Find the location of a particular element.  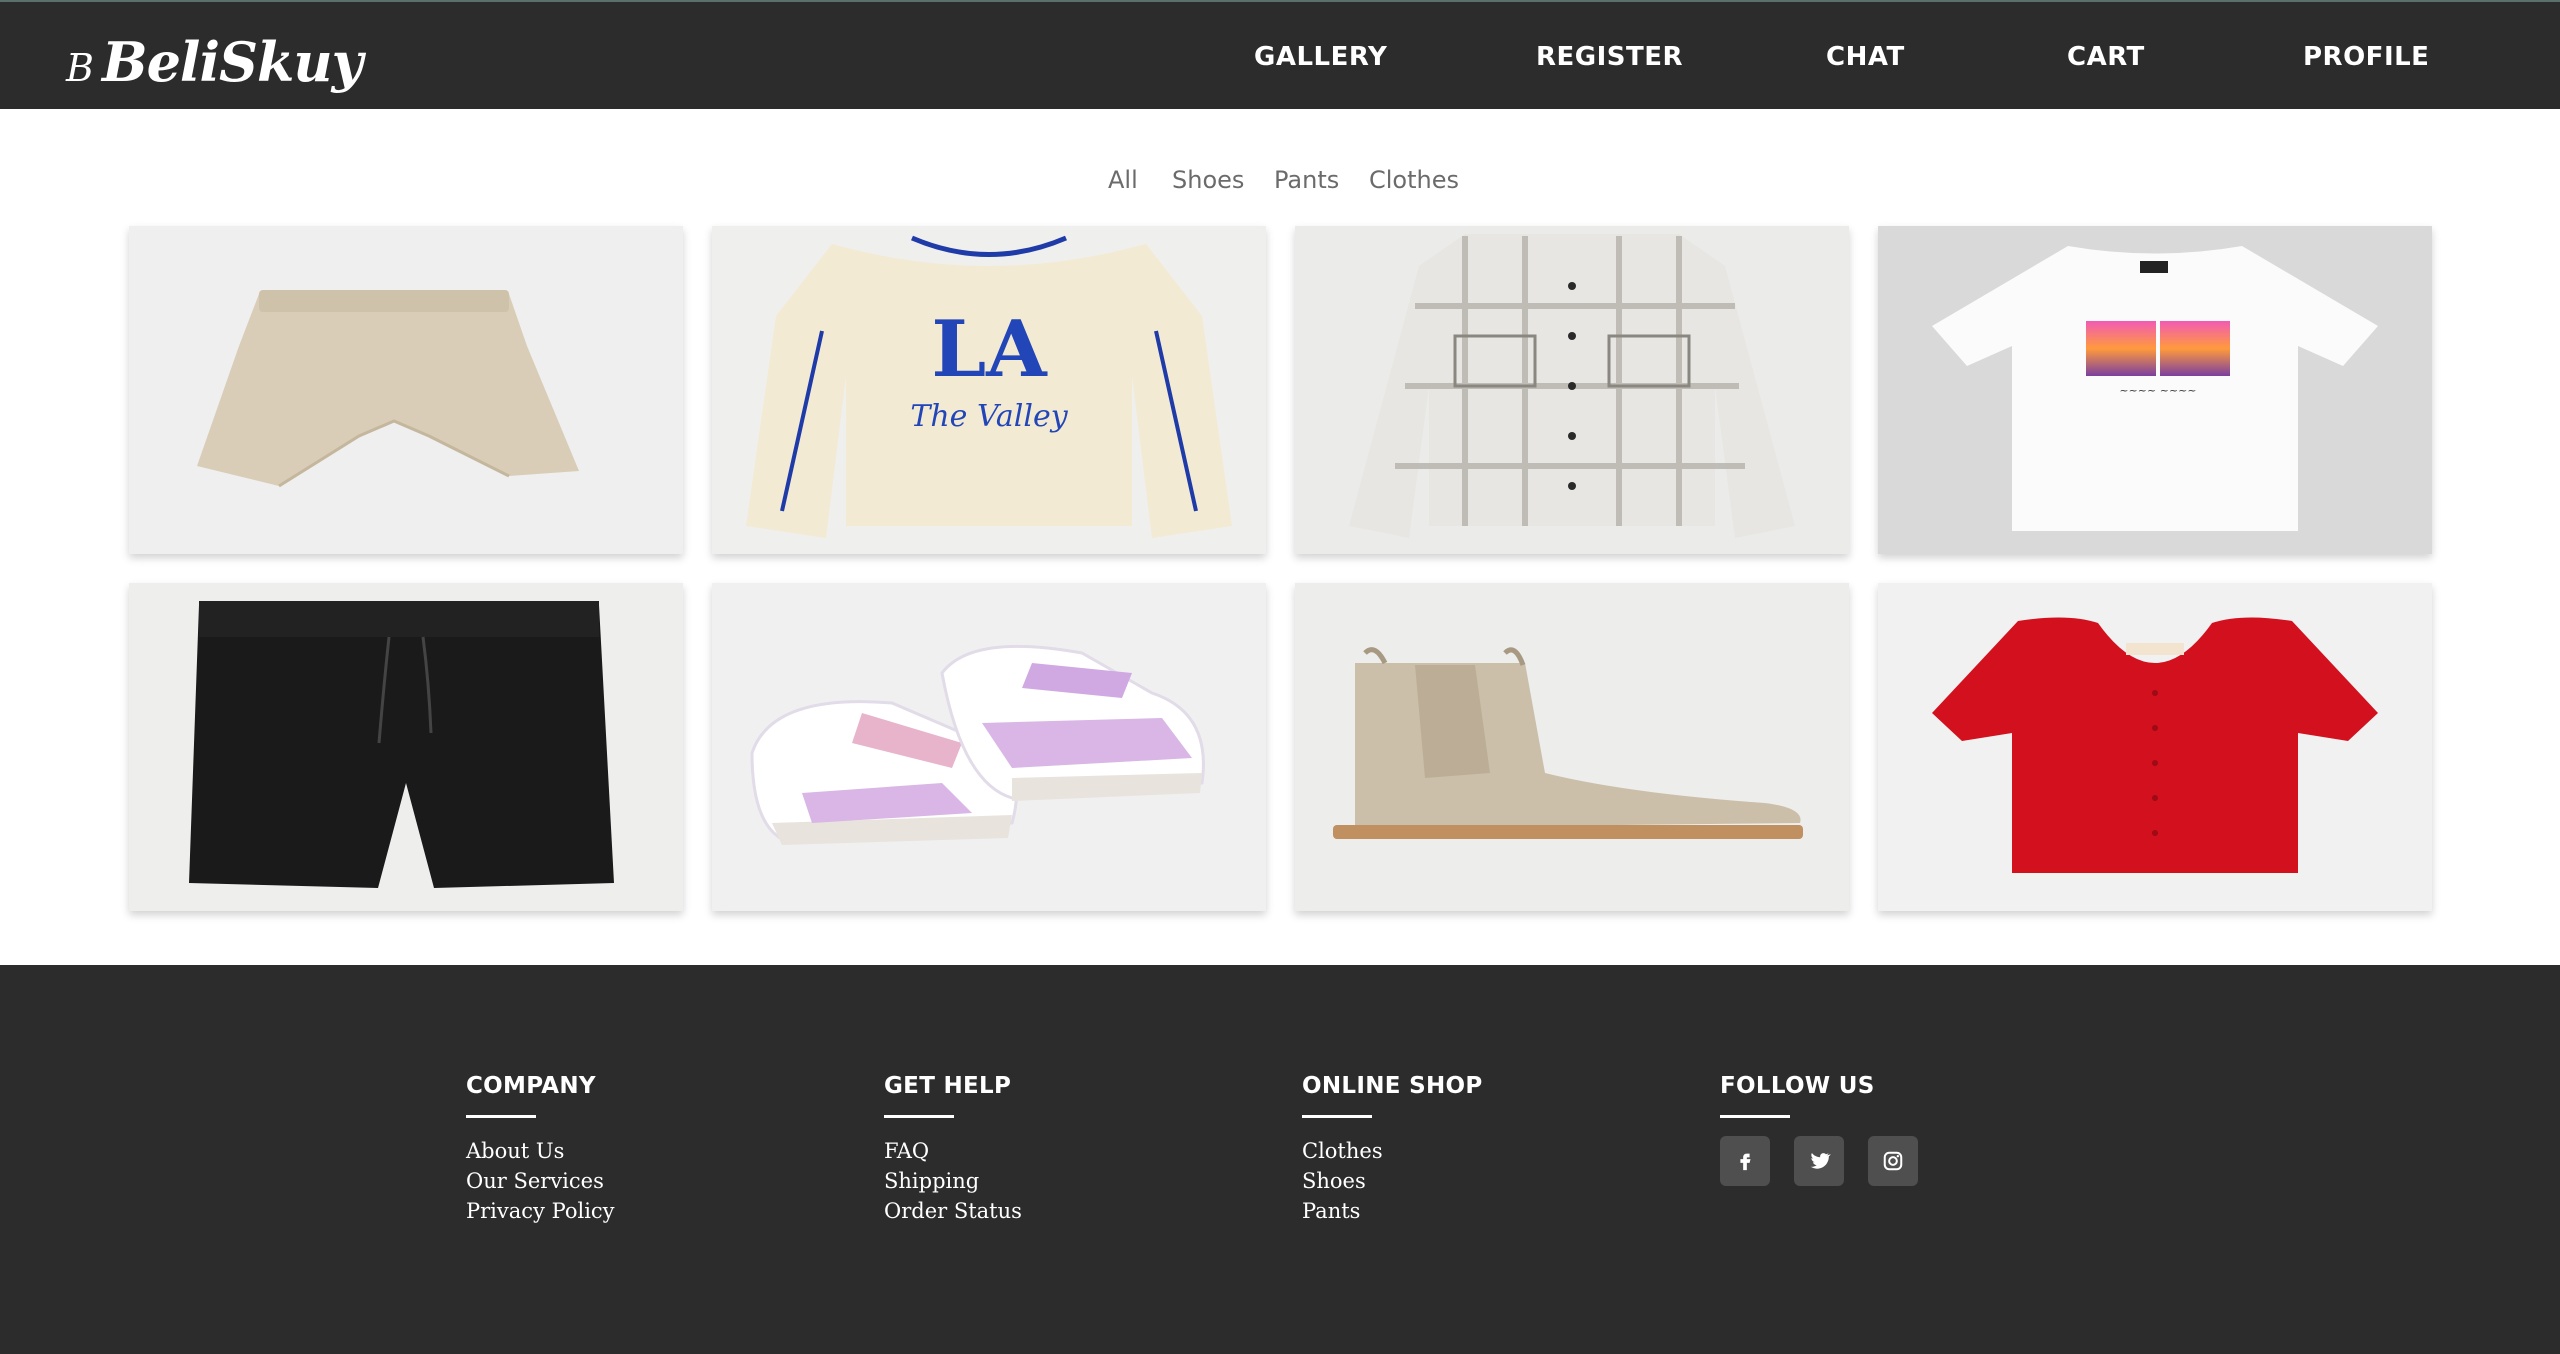

beige-shorts-image is located at coordinates (406, 390).